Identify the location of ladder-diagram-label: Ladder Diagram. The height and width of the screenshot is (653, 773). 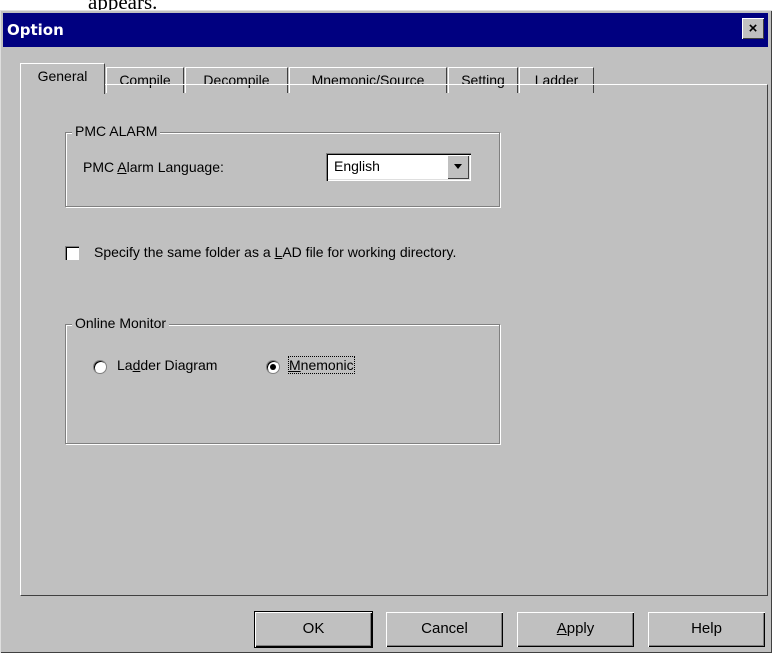
(167, 365).